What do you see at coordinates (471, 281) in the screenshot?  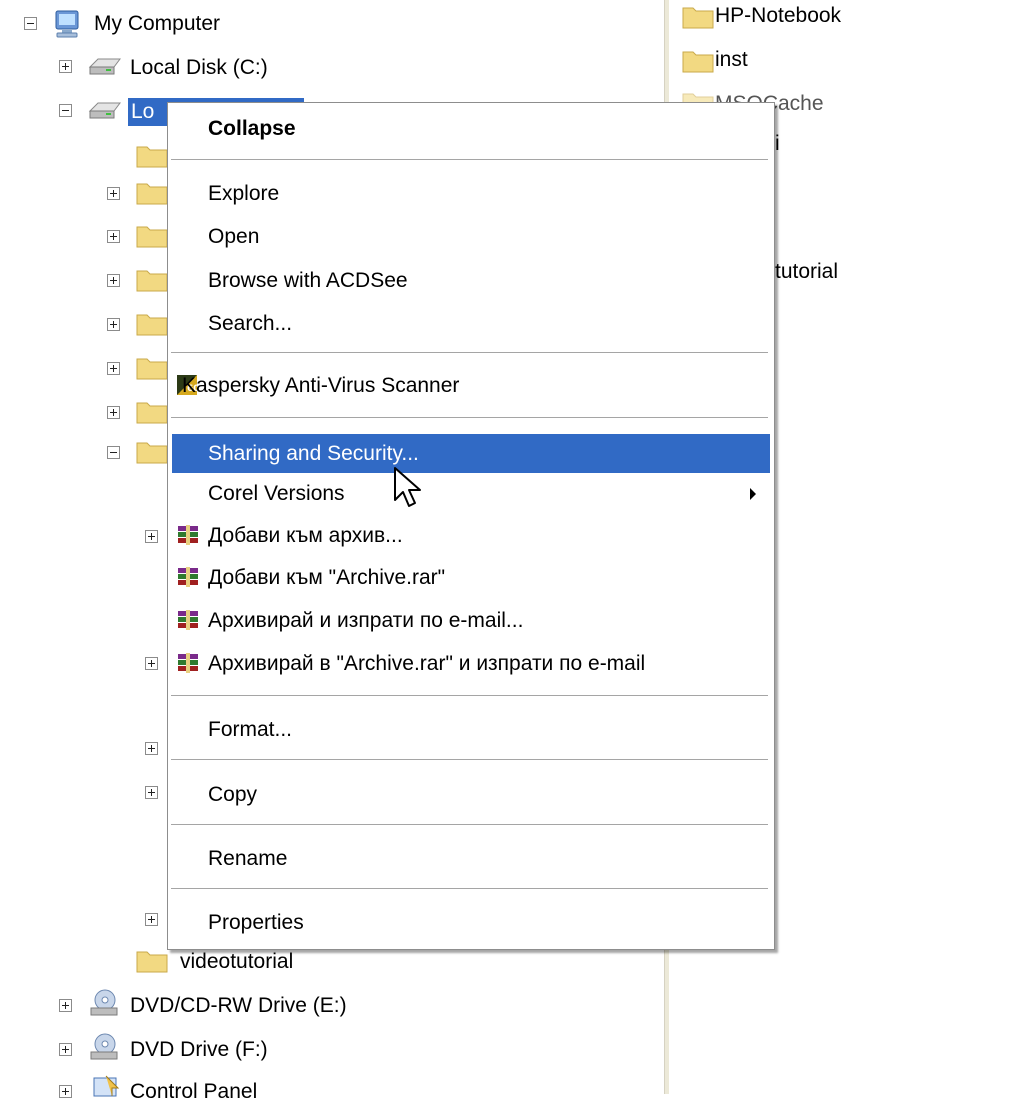 I see `menu-item-browse-with-acdsee: Browse with ACDSee` at bounding box center [471, 281].